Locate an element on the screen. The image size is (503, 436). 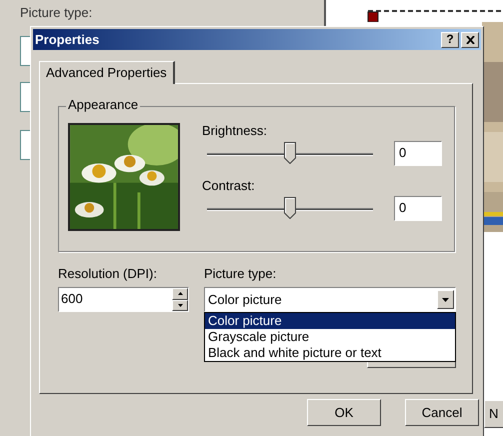
caret-icon is located at coordinates (445, 300).